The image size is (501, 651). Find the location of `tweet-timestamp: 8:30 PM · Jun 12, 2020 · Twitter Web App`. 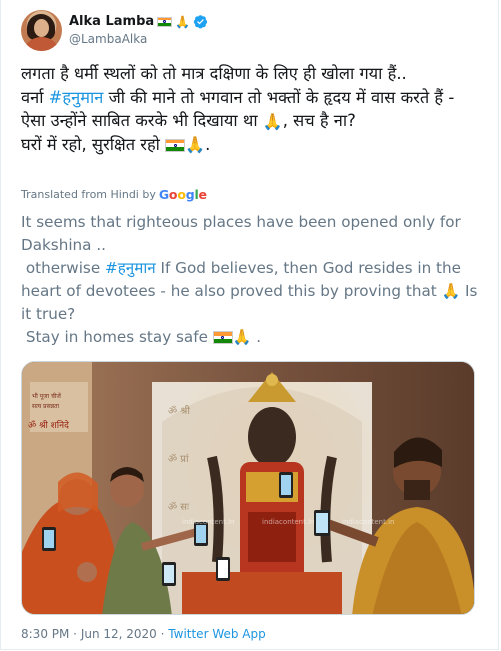

tweet-timestamp: 8:30 PM · Jun 12, 2020 · Twitter Web App is located at coordinates (143, 634).